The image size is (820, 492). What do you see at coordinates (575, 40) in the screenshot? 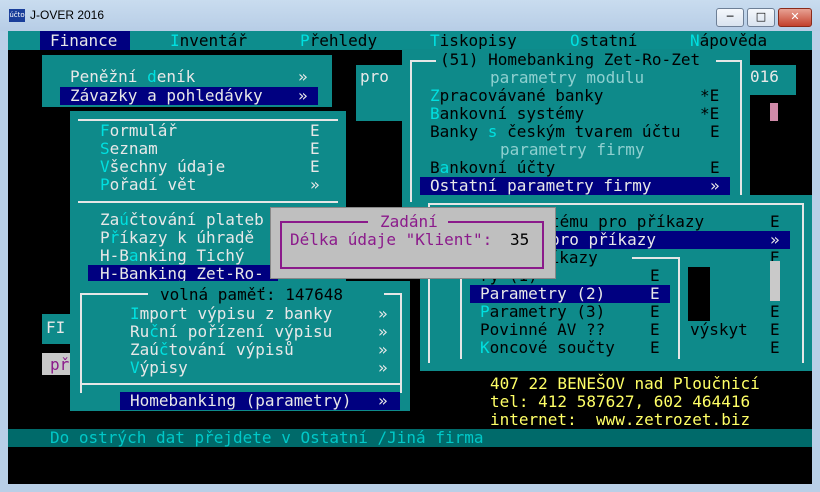
I see `menu-ostatni-hotkey: O` at bounding box center [575, 40].